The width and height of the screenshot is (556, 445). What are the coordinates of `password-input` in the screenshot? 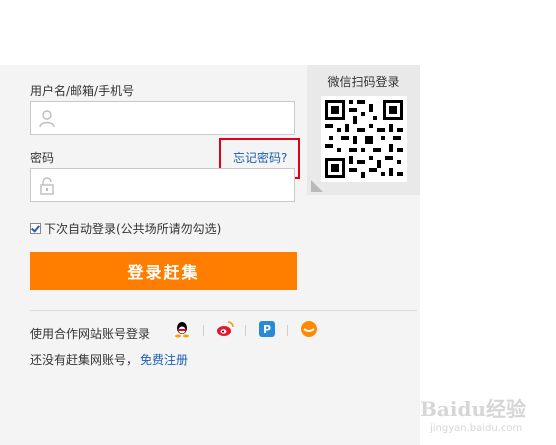 It's located at (177, 186).